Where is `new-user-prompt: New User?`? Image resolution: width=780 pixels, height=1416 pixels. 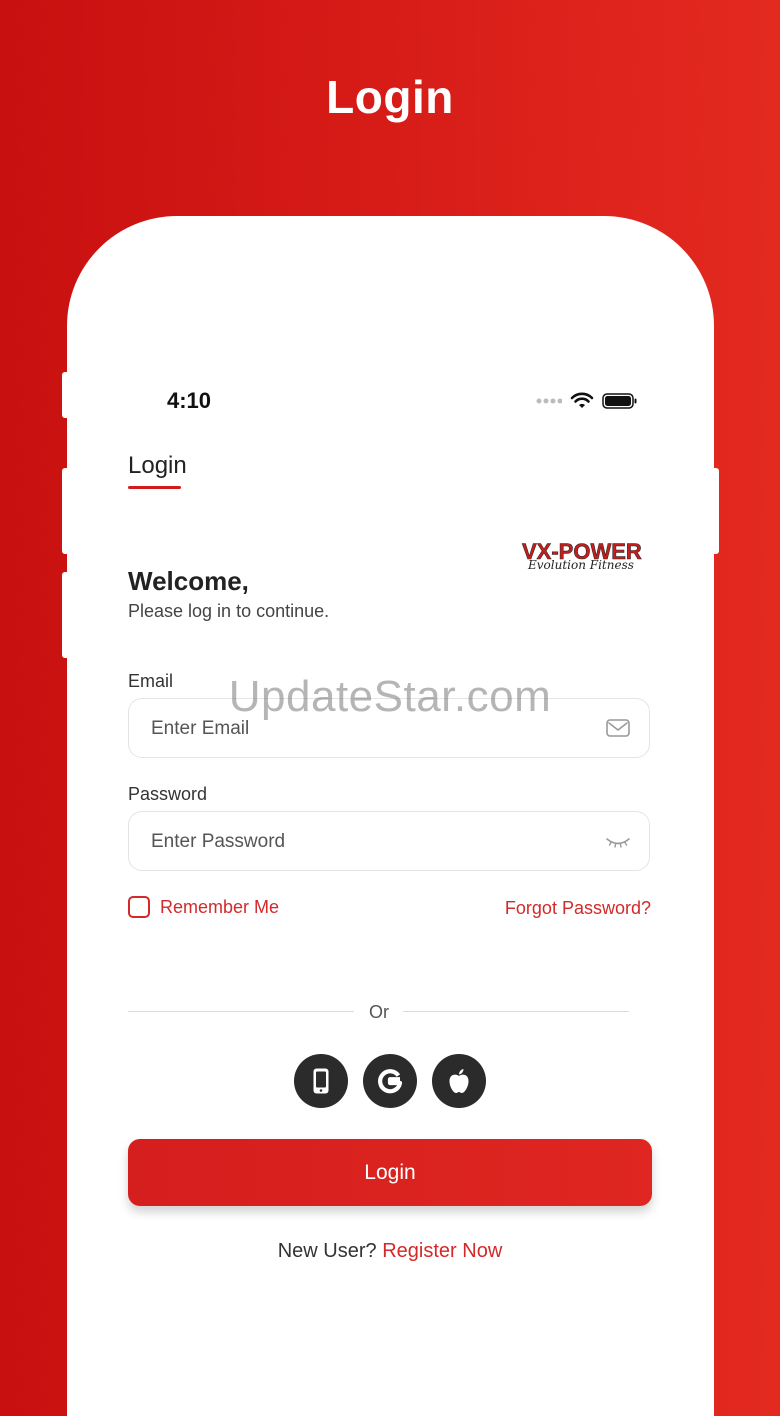
new-user-prompt: New User? is located at coordinates (327, 1251).